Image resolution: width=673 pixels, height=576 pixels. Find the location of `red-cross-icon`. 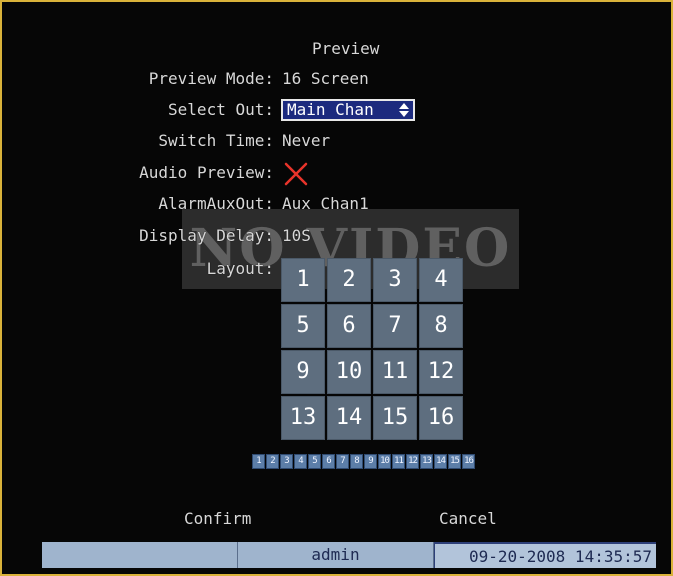

red-cross-icon is located at coordinates (296, 174).